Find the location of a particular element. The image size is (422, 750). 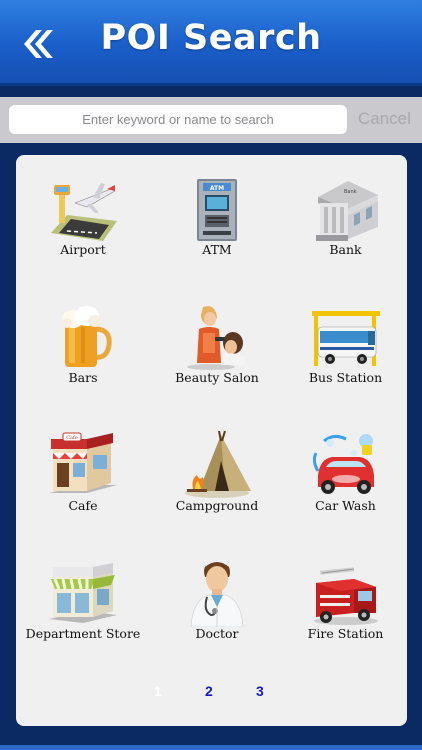

page-2-link: 2 is located at coordinates (209, 691).